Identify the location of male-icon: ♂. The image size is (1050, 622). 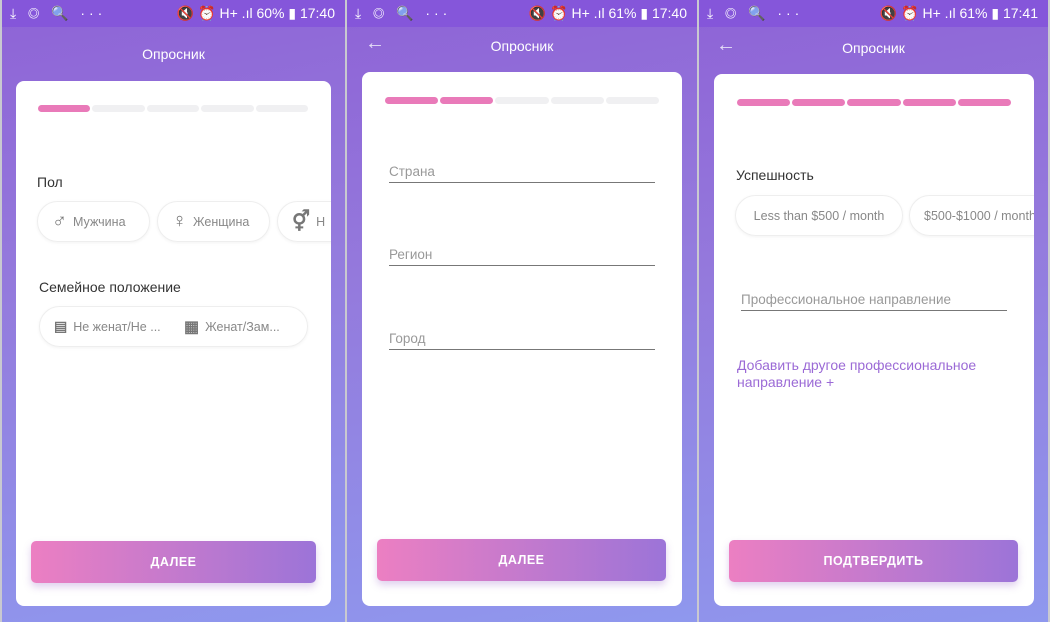
(59, 221).